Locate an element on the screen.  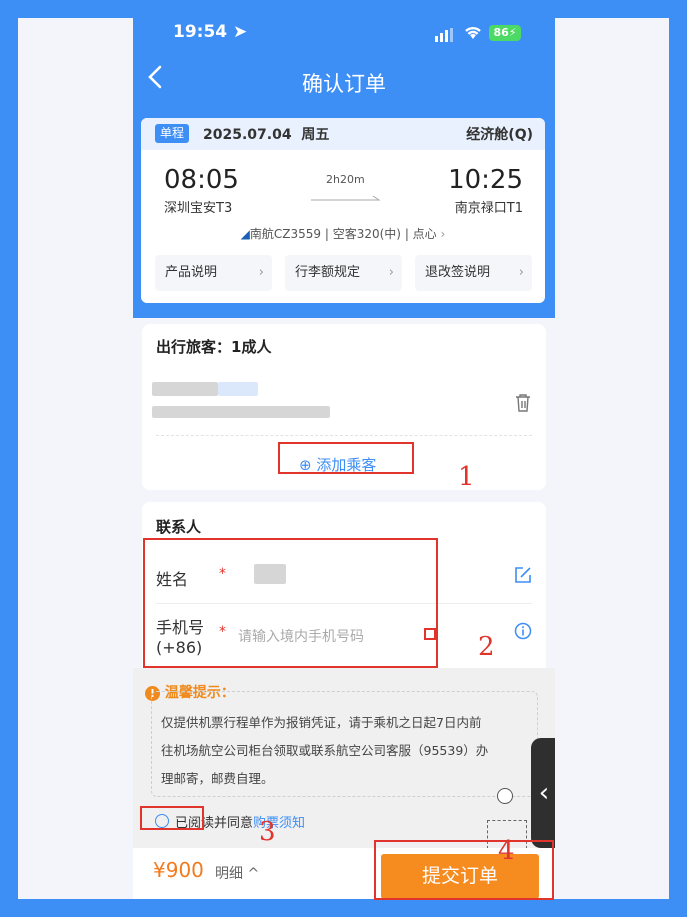
charging-bolt-icon: ⚡ is located at coordinates (512, 32).